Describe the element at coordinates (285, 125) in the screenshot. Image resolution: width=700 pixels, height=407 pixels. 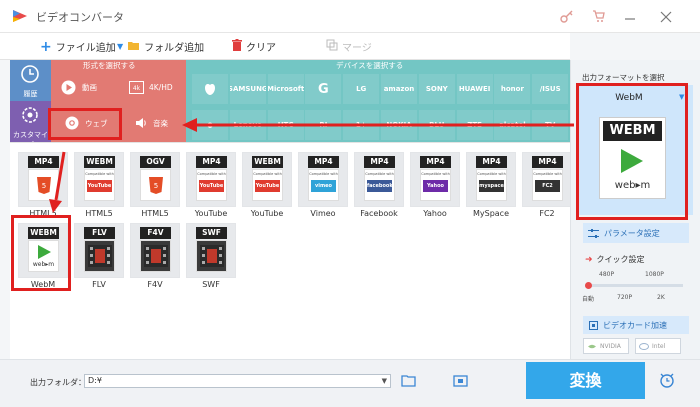
I see `row2-device-2: HTC` at that location.